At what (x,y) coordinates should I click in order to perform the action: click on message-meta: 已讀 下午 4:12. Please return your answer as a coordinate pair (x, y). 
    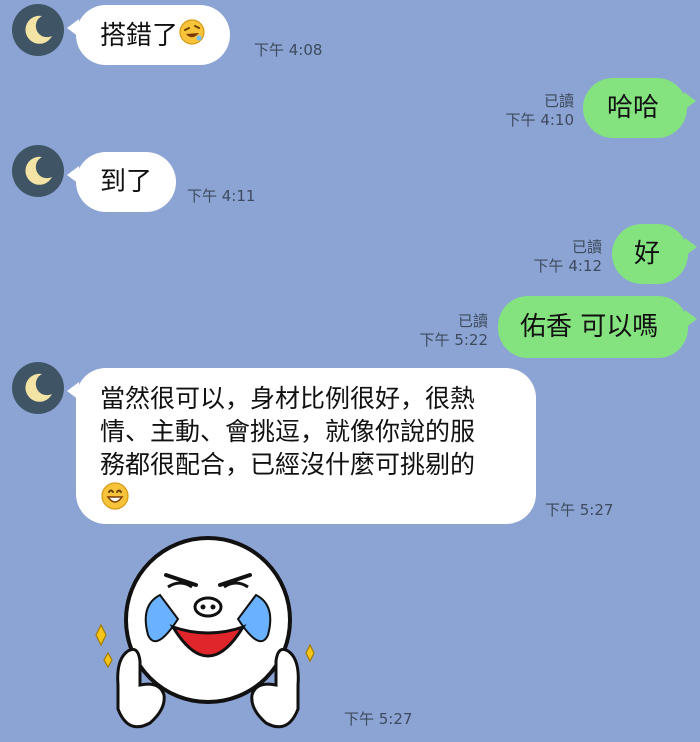
    Looking at the image, I should click on (568, 257).